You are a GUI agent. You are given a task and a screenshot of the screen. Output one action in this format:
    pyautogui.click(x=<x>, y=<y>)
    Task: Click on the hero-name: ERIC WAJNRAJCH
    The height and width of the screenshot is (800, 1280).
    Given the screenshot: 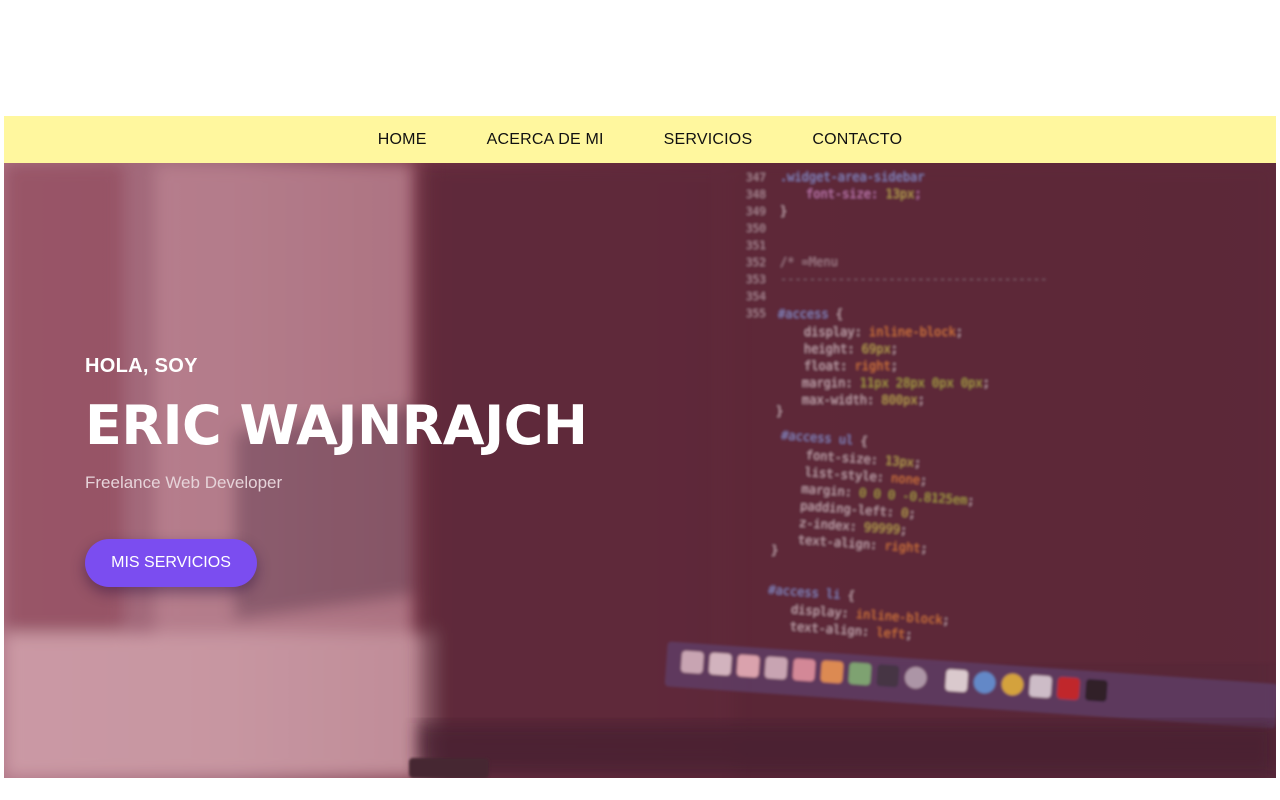 What is the action you would take?
    pyautogui.click(x=336, y=425)
    